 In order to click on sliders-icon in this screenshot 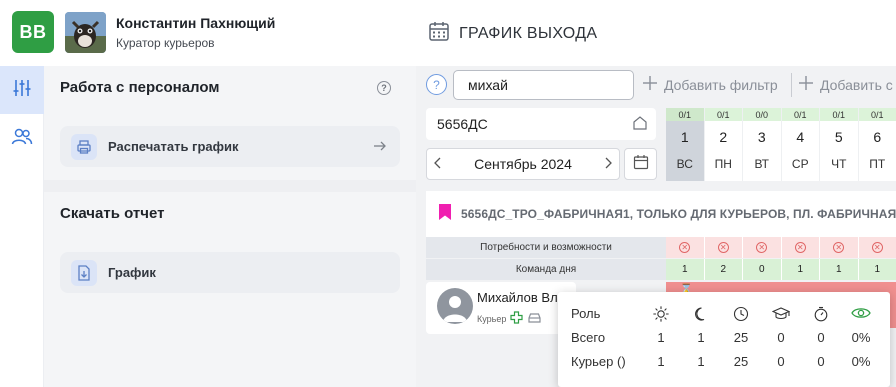, I will do `click(22, 90)`.